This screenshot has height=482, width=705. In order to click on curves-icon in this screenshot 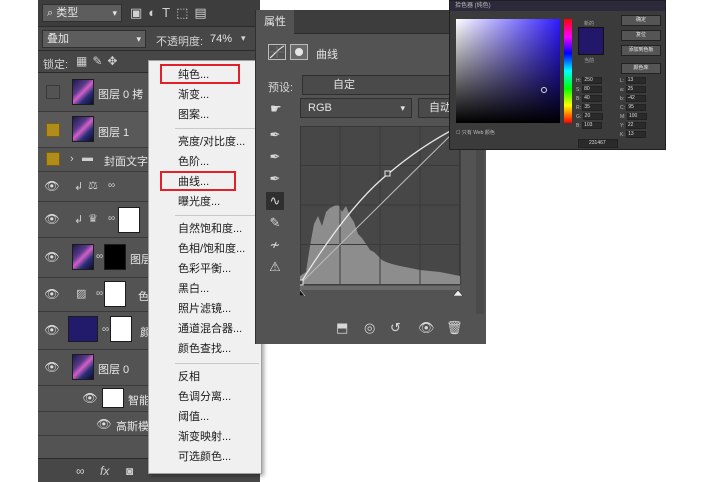, I will do `click(277, 52)`.